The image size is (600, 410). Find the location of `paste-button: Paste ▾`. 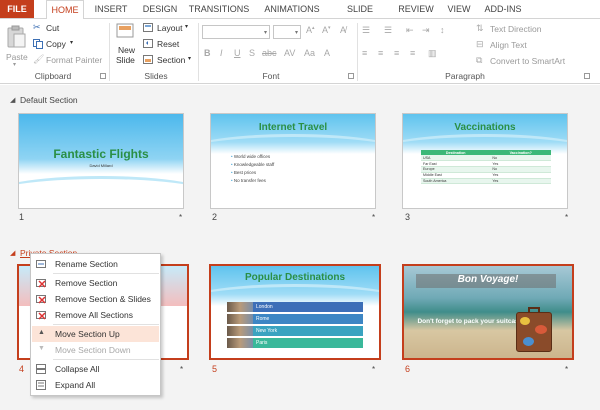

paste-button: Paste ▾ is located at coordinates (16, 47).